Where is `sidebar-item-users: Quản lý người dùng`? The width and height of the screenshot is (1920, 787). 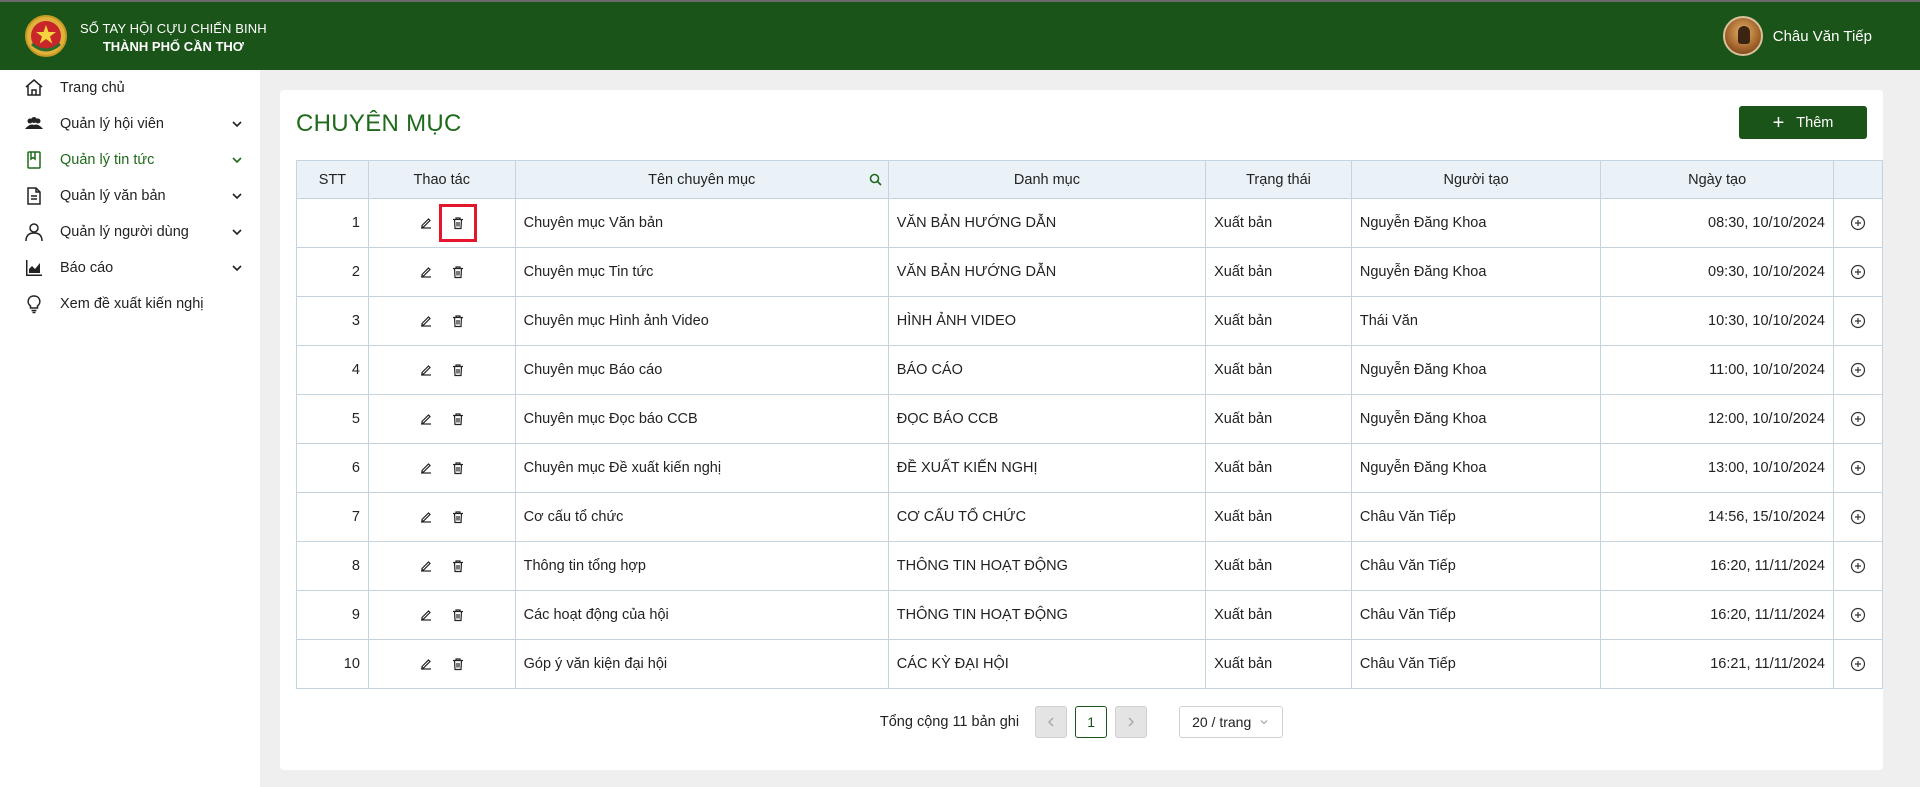
sidebar-item-users: Quản lý người dùng is located at coordinates (130, 232).